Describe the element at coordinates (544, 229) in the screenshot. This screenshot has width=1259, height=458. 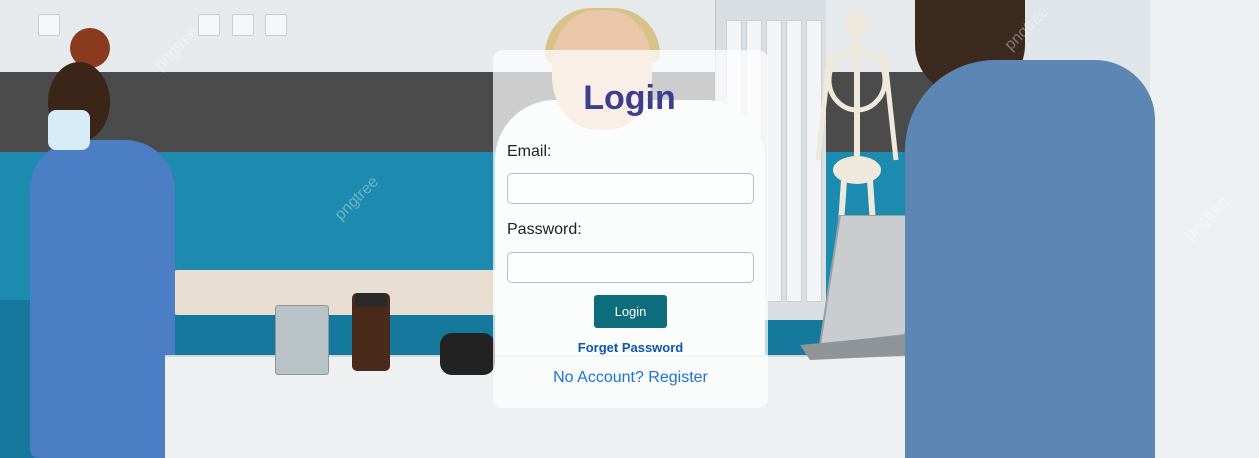
I see `password-label: Password:` at that location.